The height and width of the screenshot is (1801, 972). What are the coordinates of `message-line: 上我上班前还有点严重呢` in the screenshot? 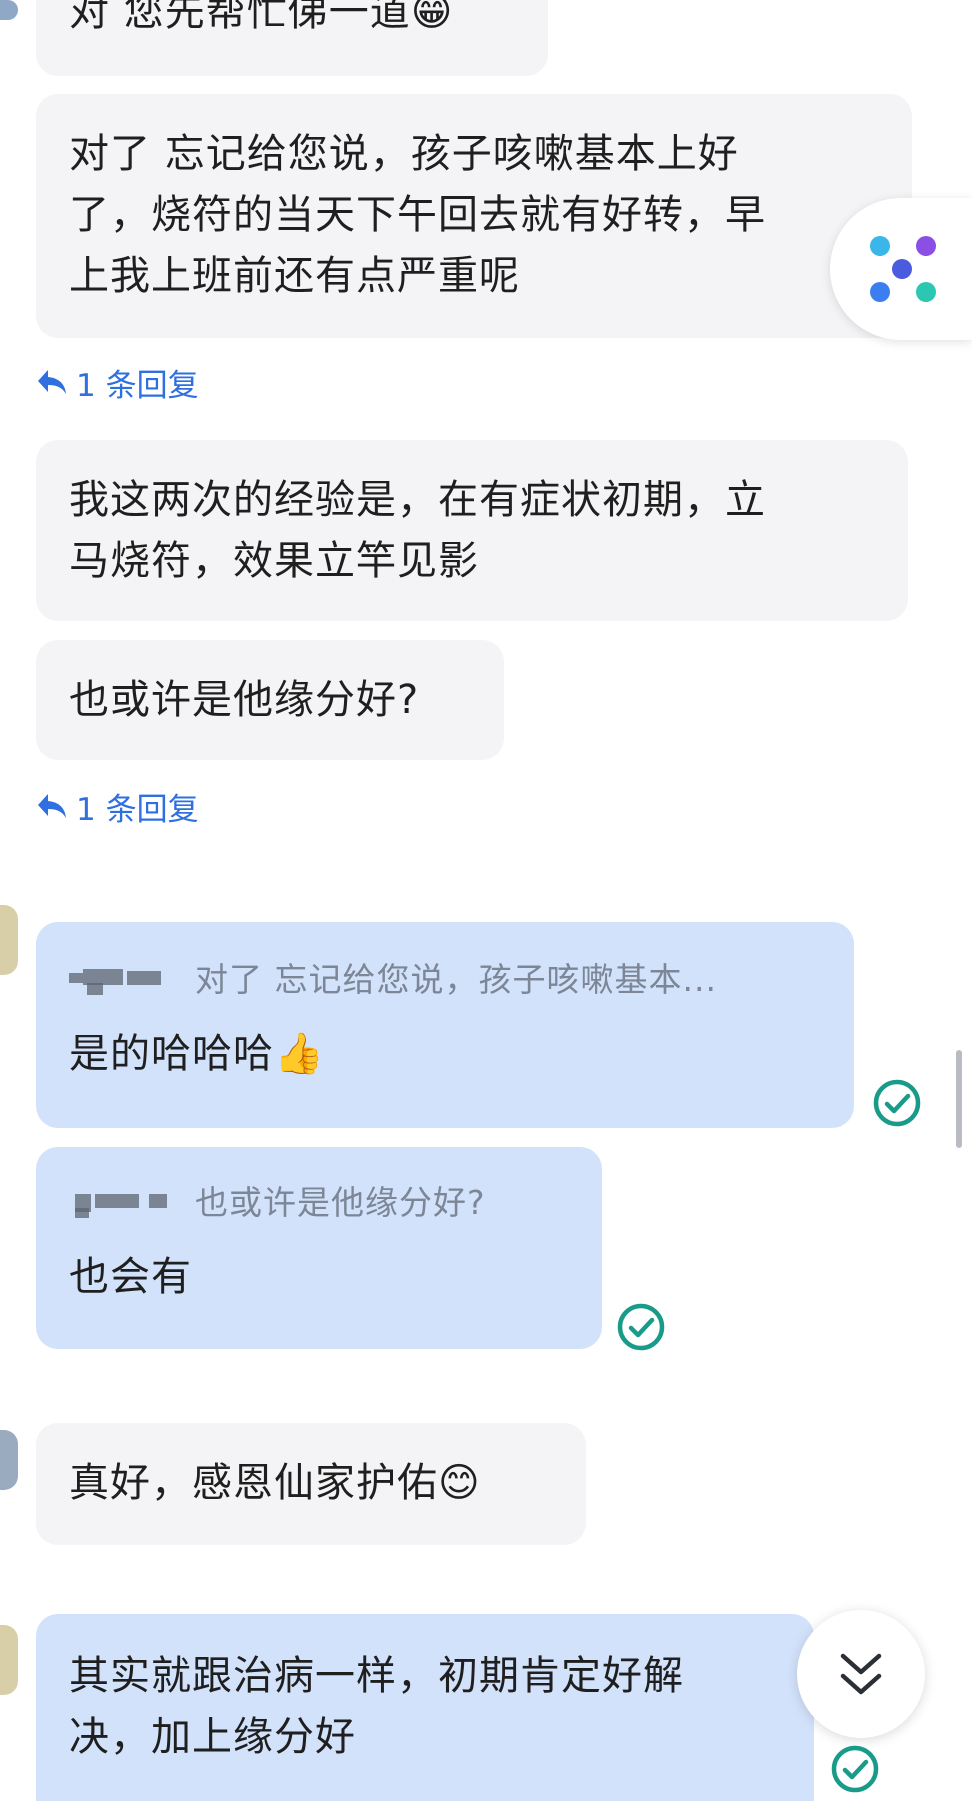 It's located at (294, 276).